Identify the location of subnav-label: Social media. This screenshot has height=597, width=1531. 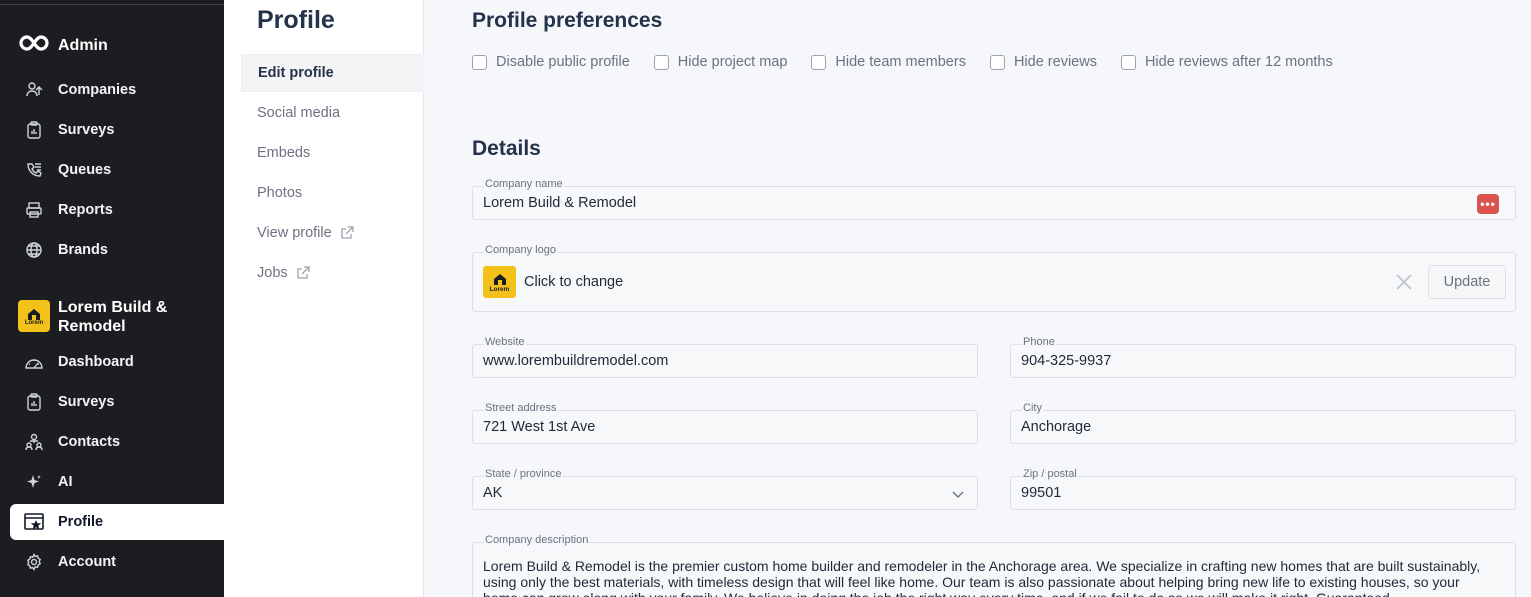
(299, 113).